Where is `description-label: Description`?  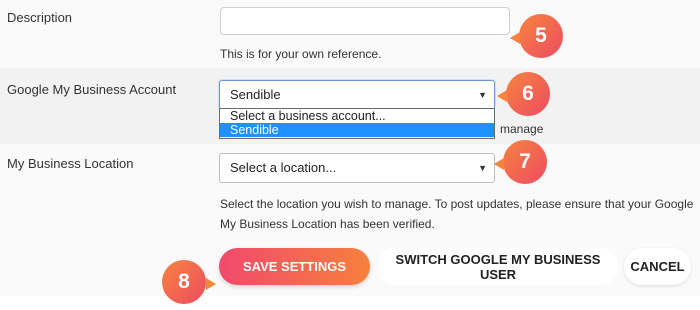
description-label: Description is located at coordinates (40, 17).